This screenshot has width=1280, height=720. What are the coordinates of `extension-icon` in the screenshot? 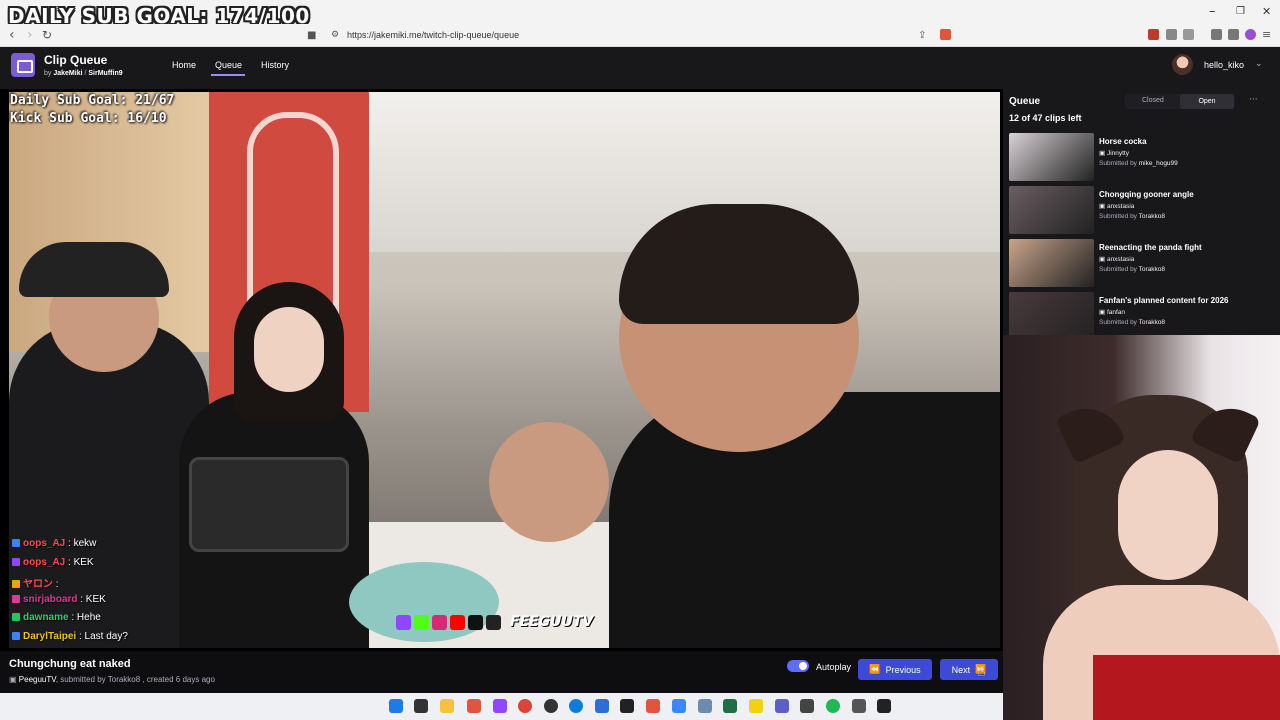 It's located at (1153, 34).